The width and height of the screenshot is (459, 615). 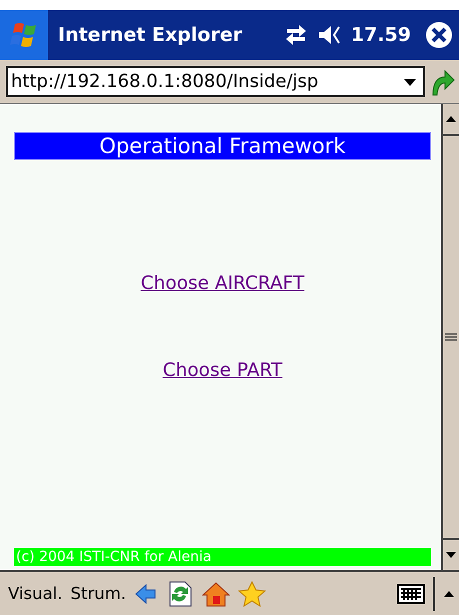 I want to click on keyboard-icon, so click(x=411, y=594).